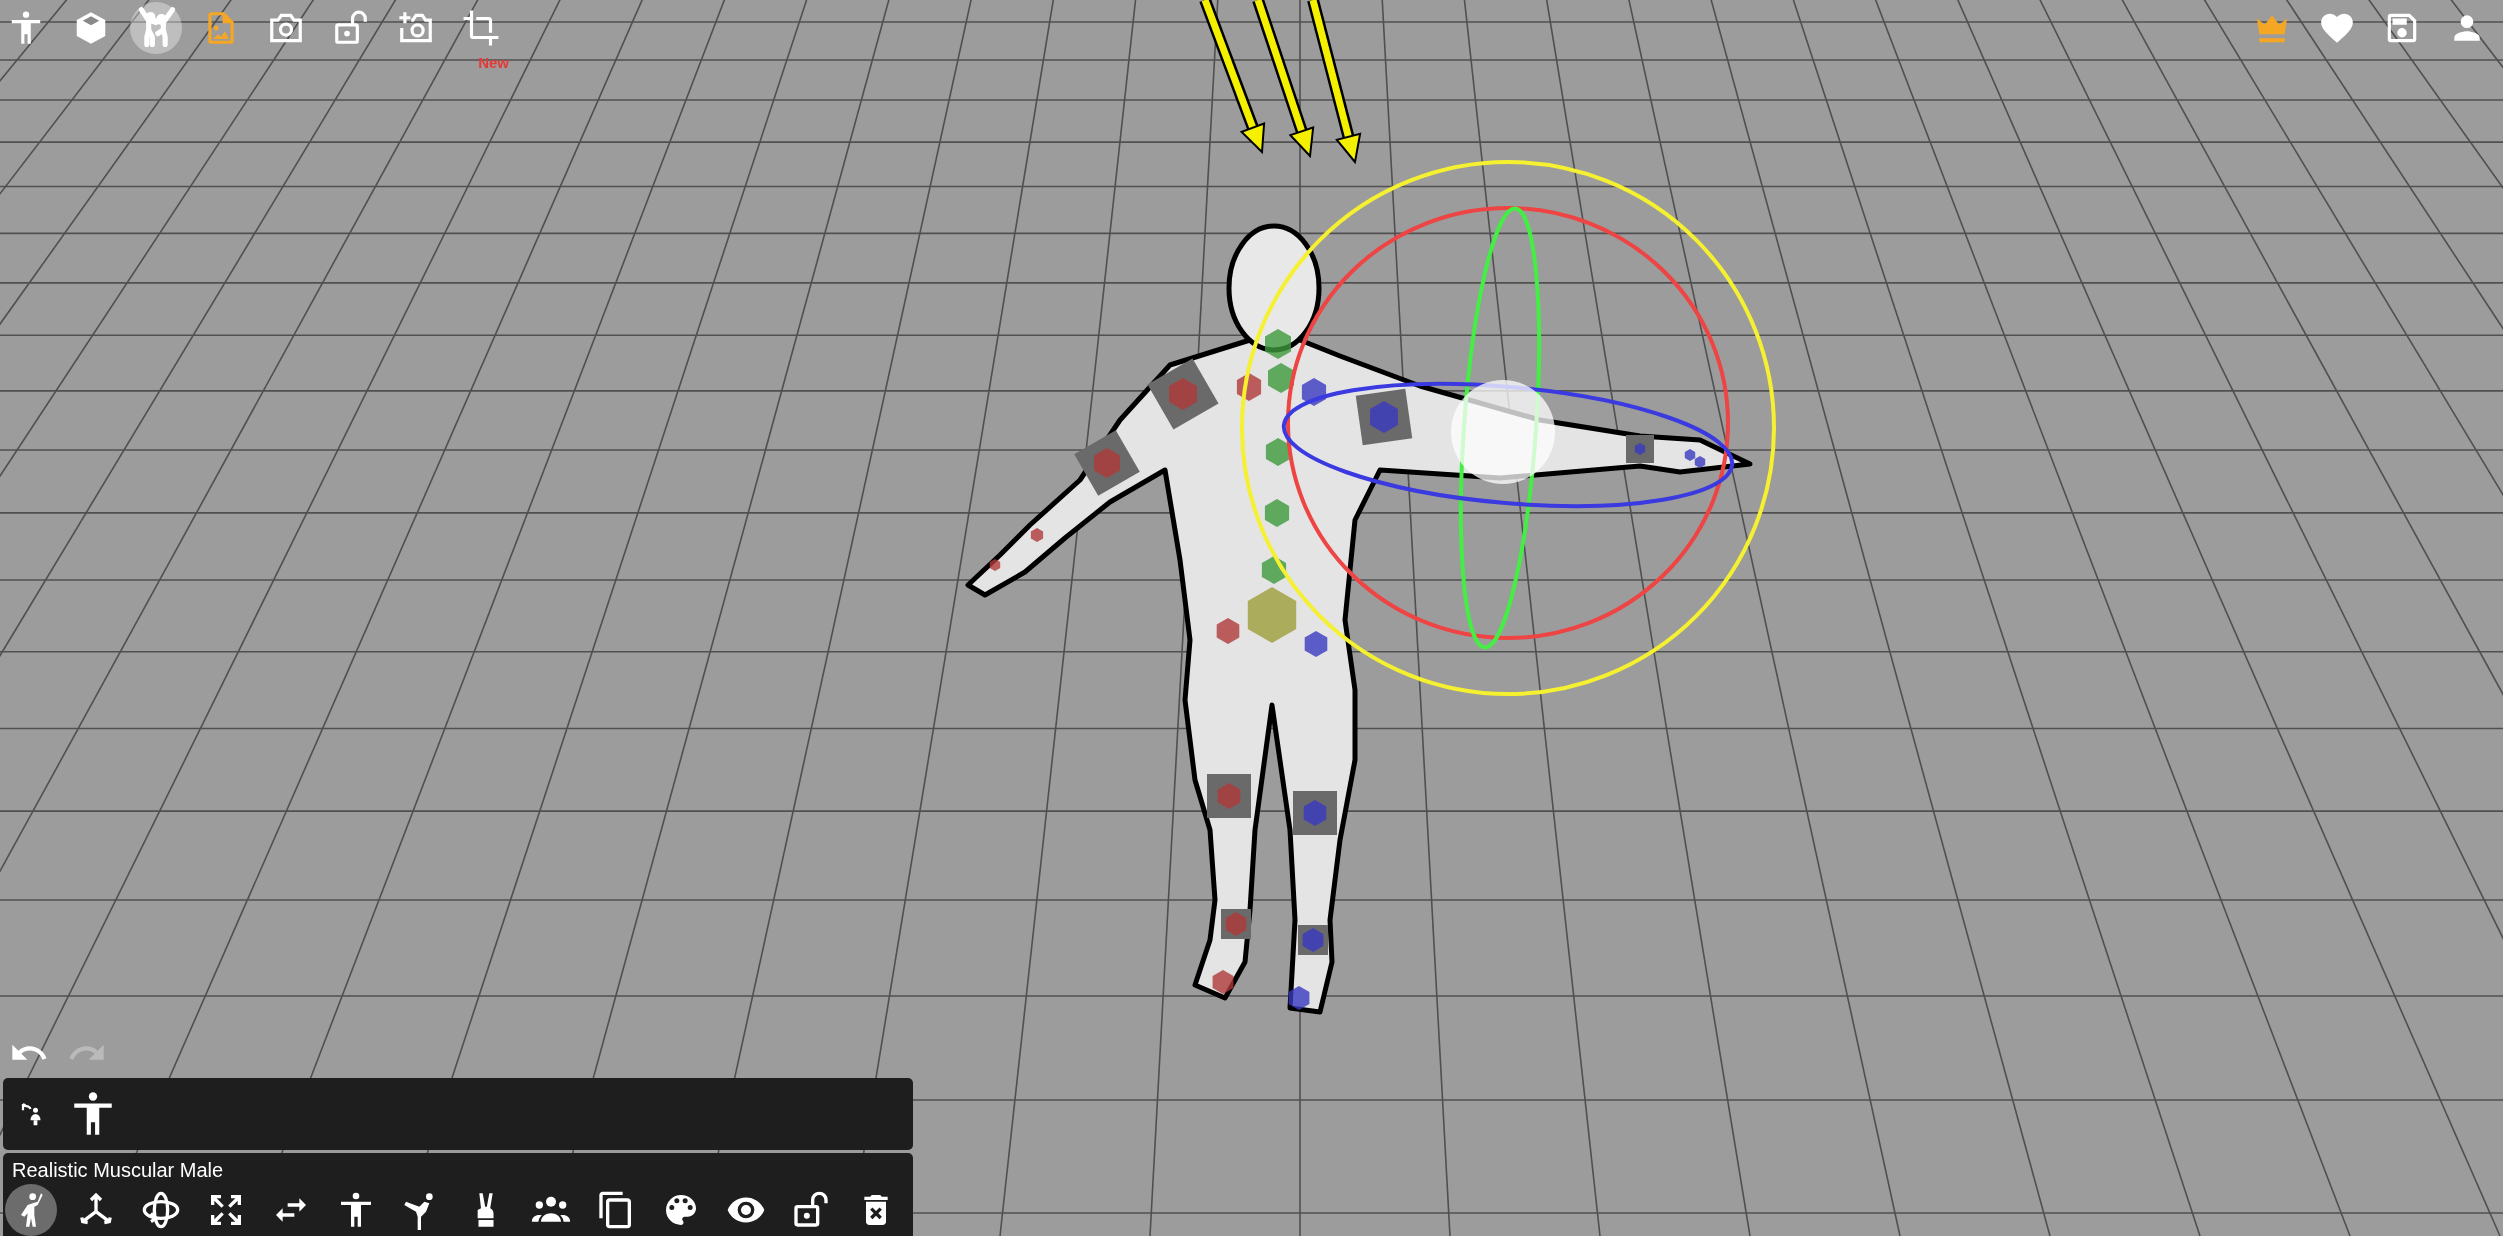  I want to click on model-title: Realistic Muscular Male, so click(117, 1170).